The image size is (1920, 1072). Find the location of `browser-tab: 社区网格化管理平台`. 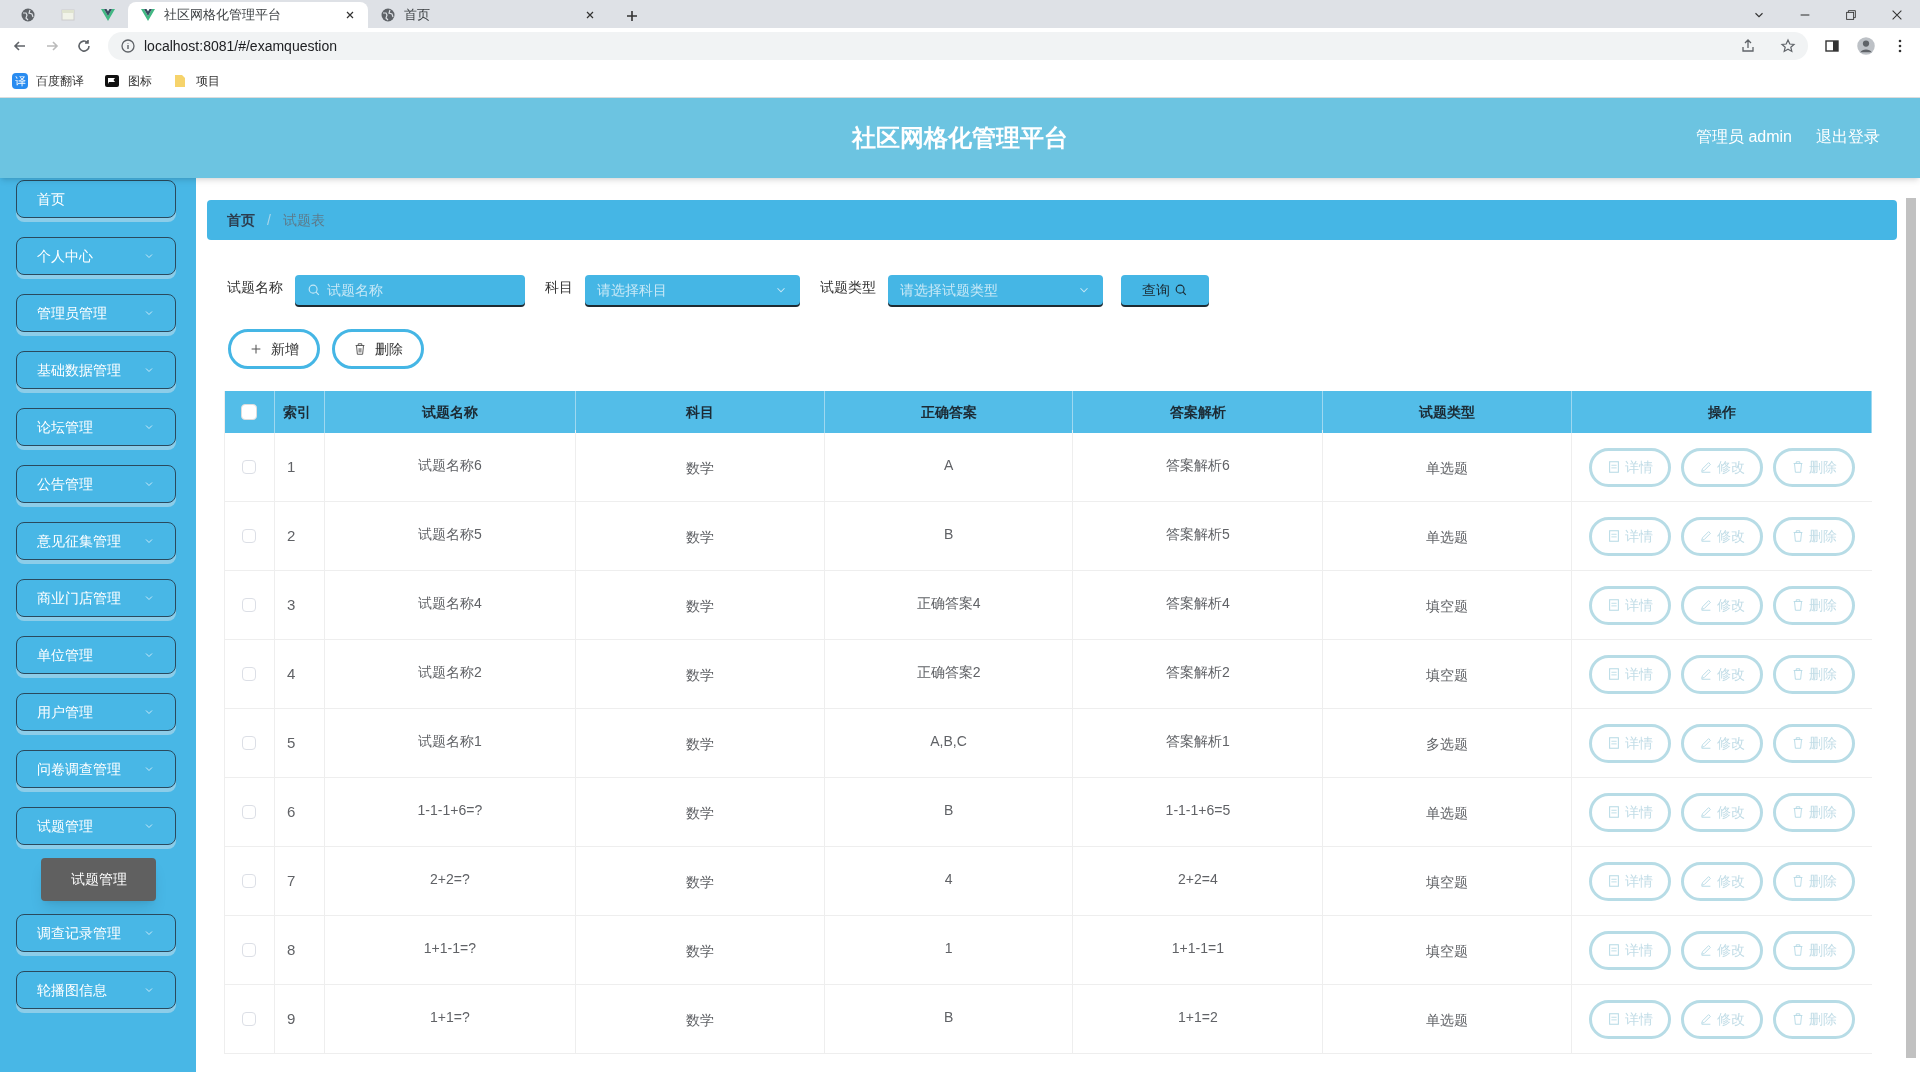

browser-tab: 社区网格化管理平台 is located at coordinates (248, 15).